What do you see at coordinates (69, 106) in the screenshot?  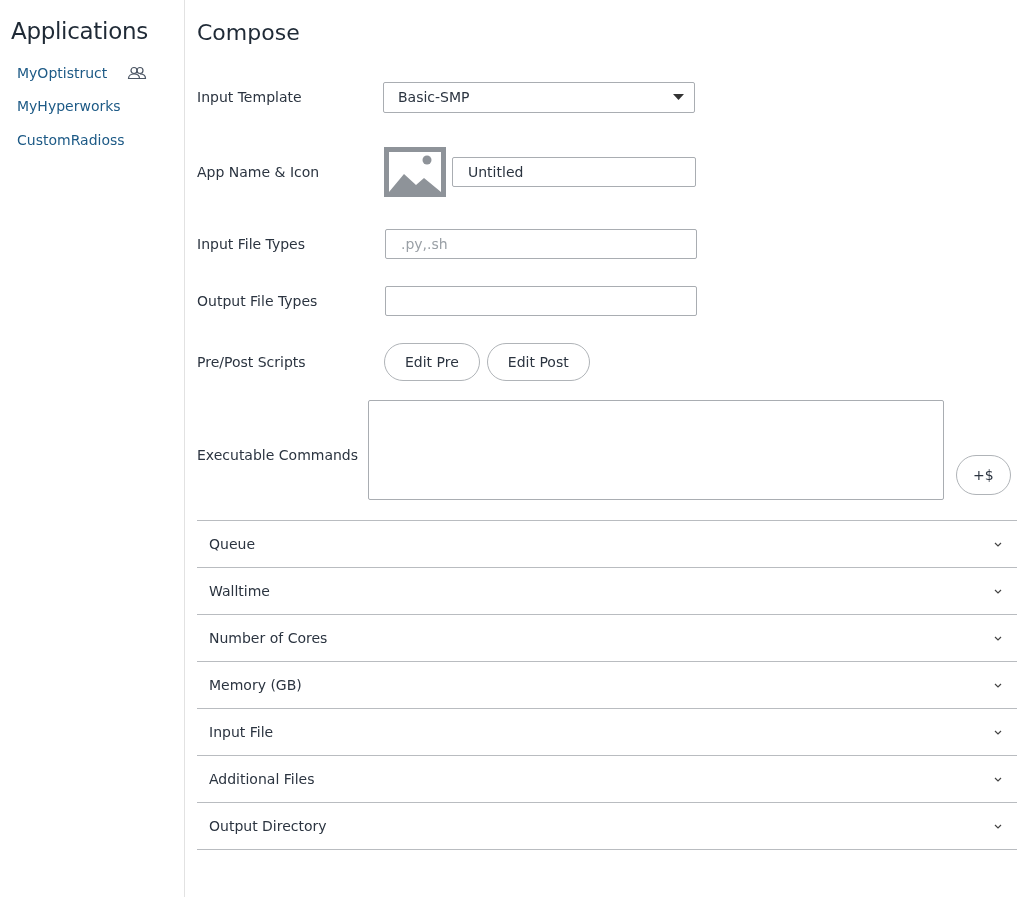 I see `sidebar-item: MyHyperworks` at bounding box center [69, 106].